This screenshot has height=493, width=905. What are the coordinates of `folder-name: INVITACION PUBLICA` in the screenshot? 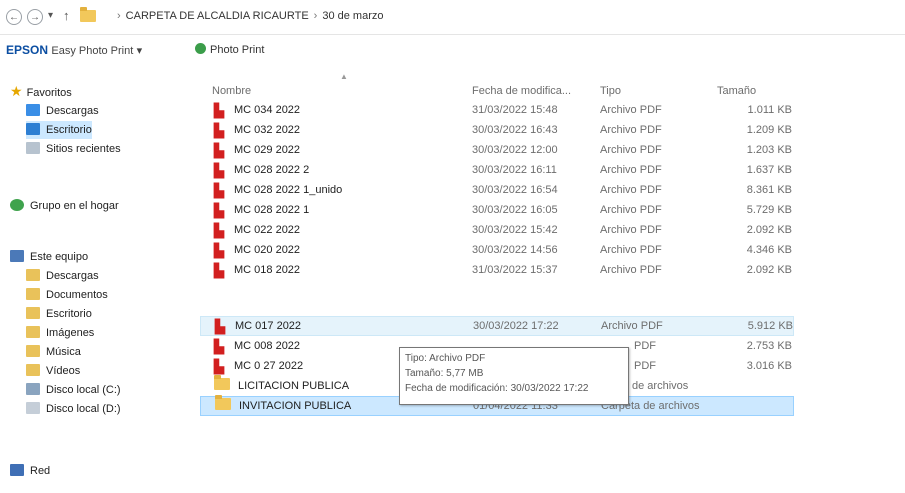 It's located at (295, 406).